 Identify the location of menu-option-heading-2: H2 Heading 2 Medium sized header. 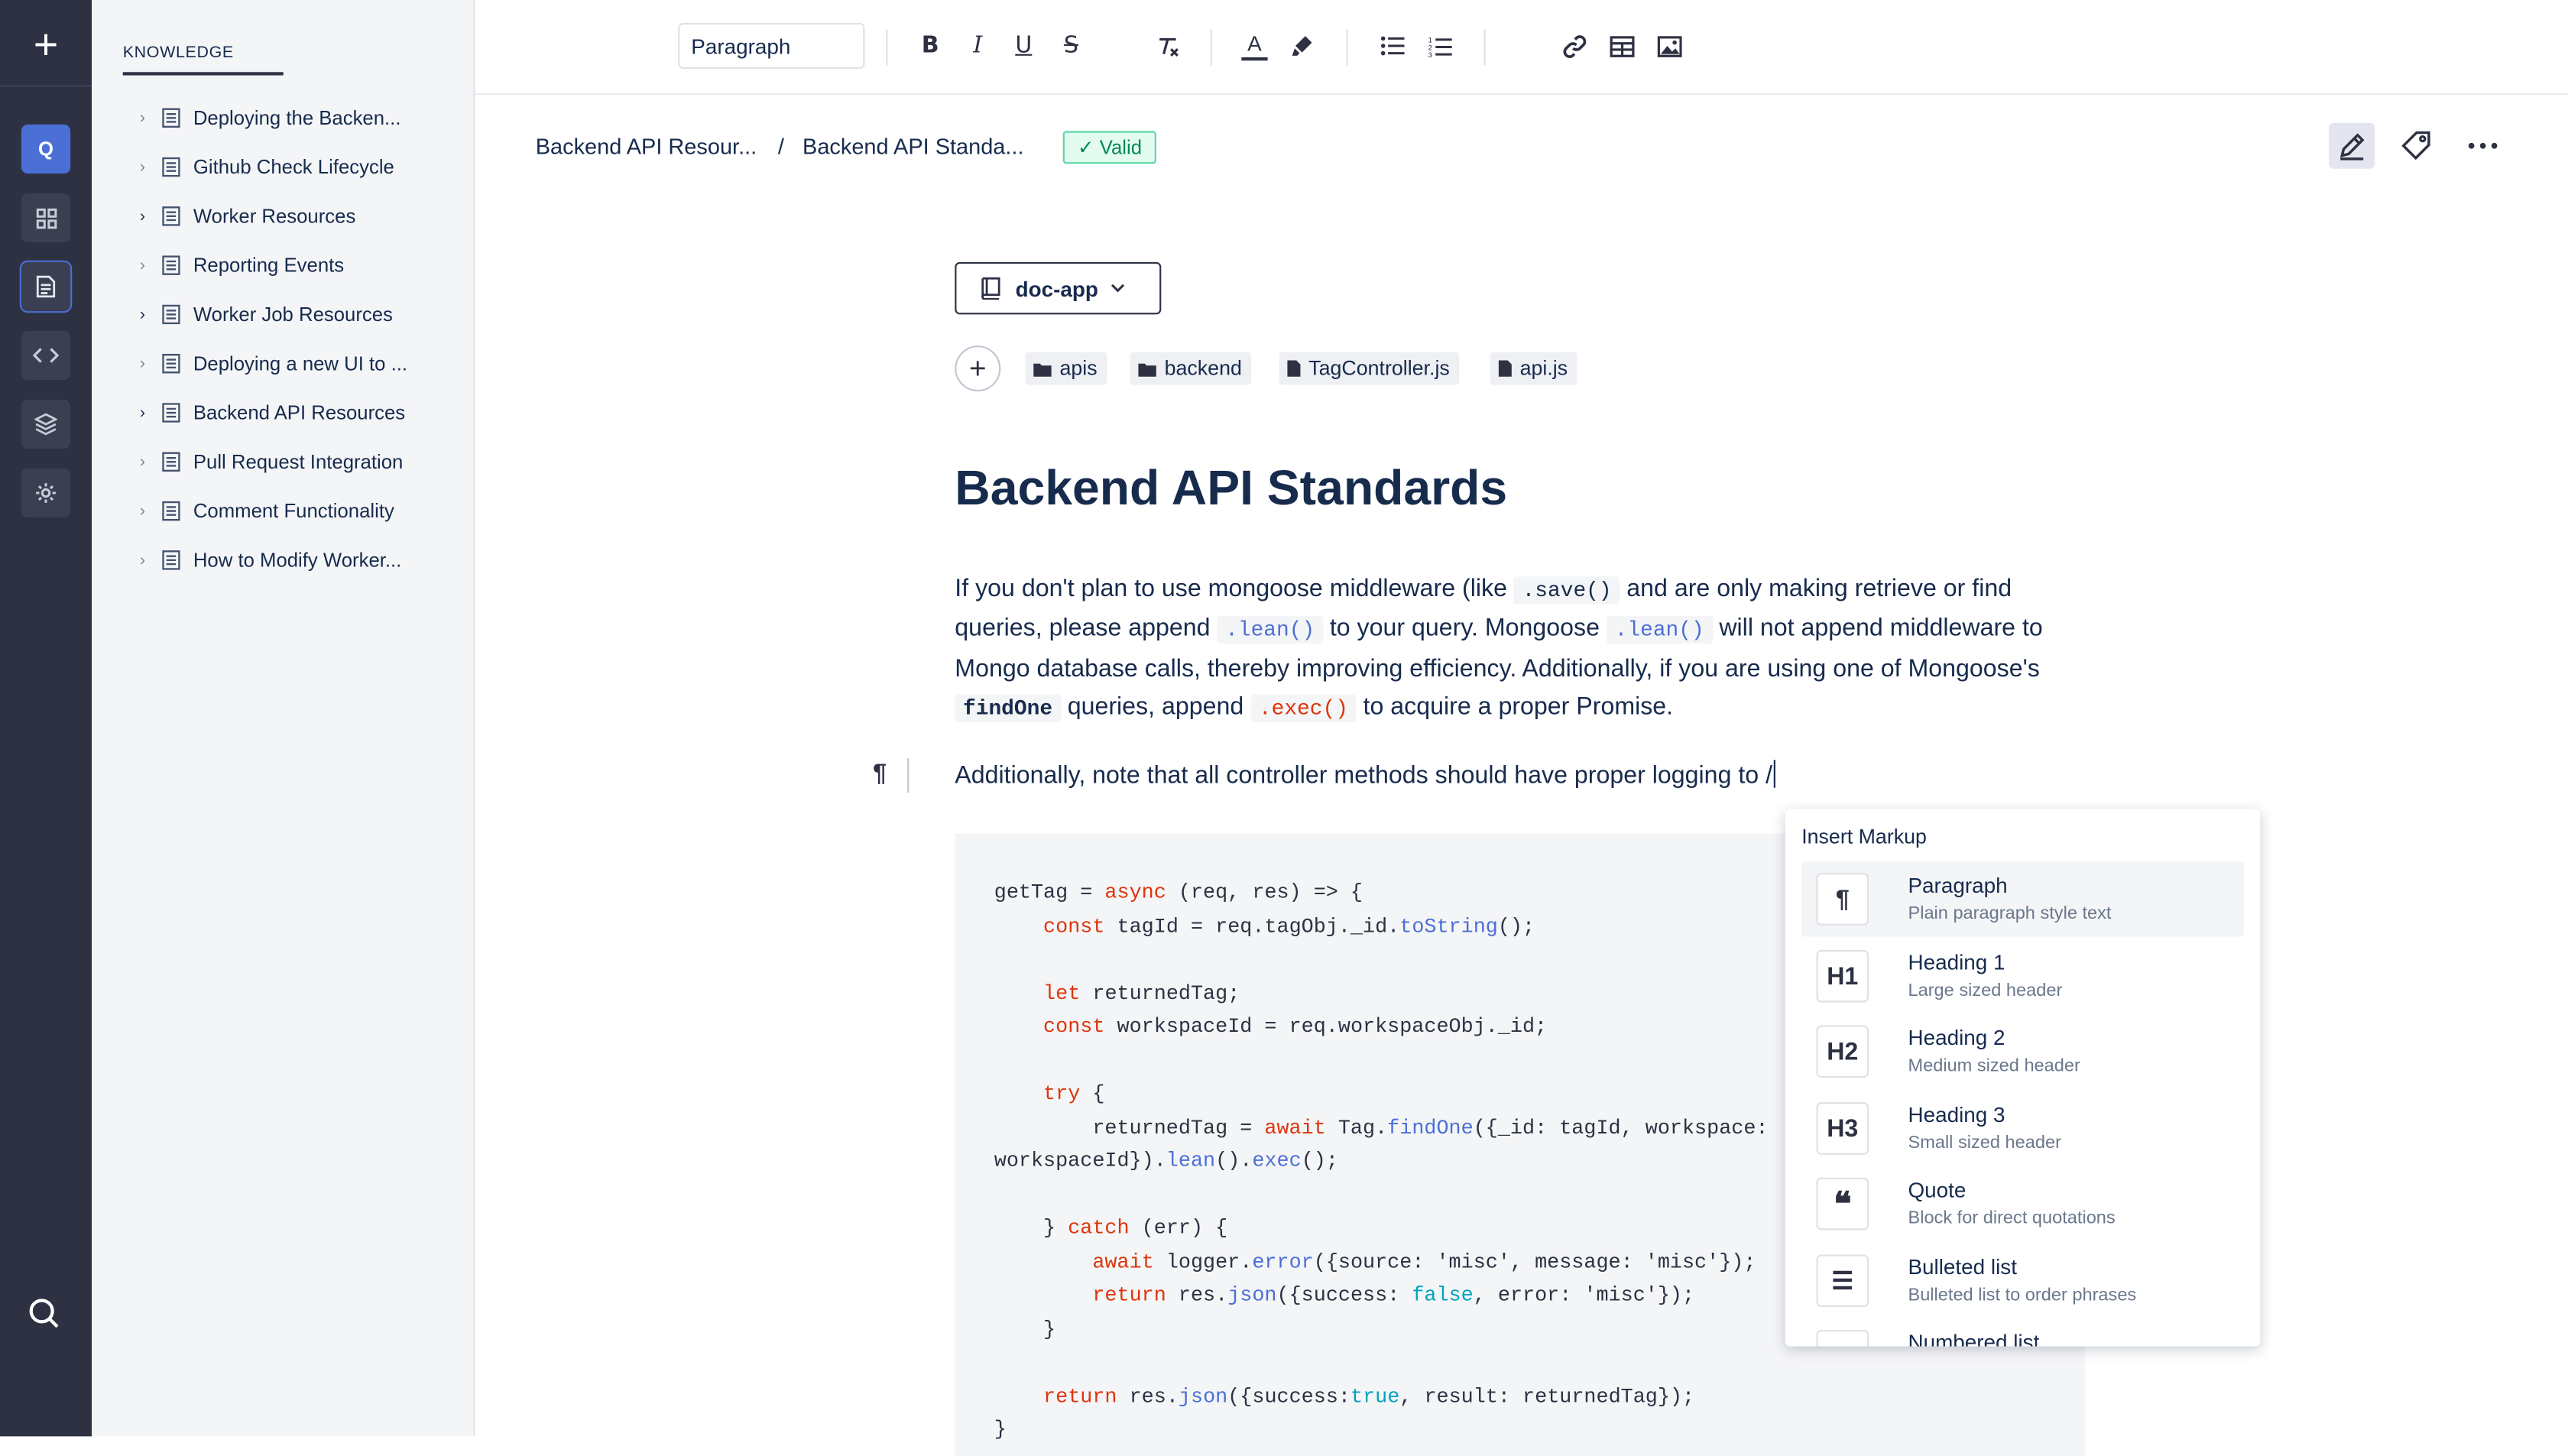
(2022, 1051).